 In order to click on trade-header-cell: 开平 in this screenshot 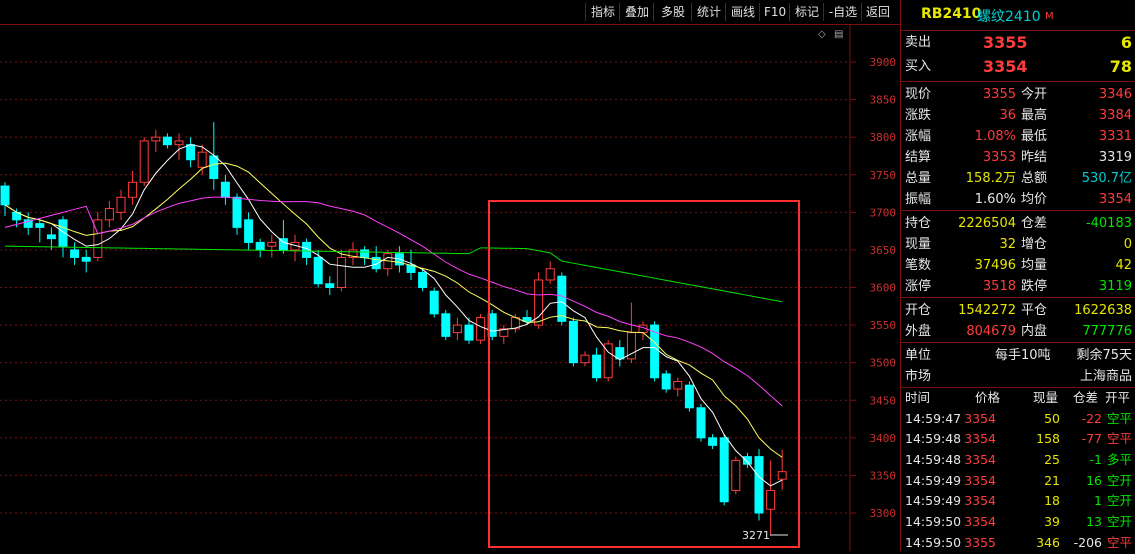, I will do `click(1118, 397)`.